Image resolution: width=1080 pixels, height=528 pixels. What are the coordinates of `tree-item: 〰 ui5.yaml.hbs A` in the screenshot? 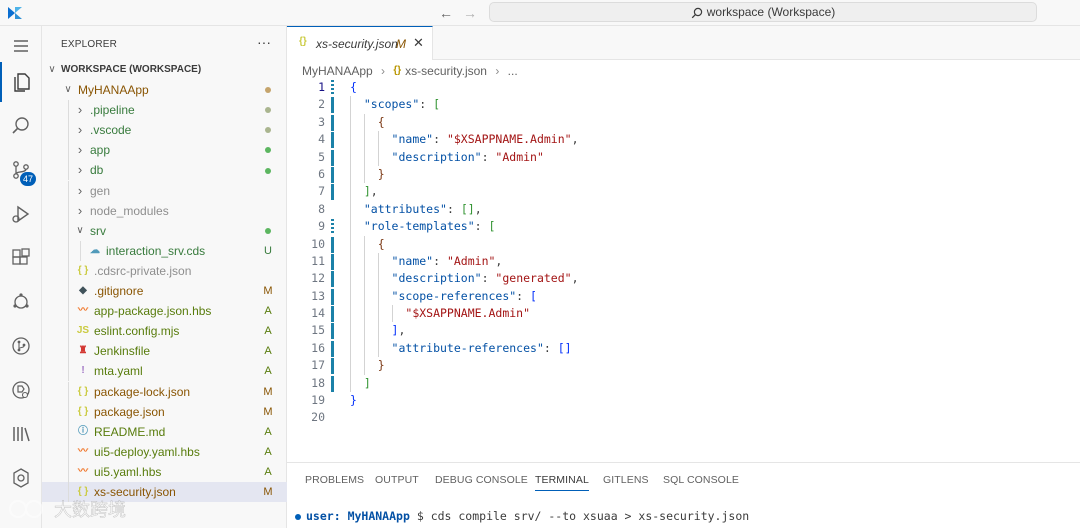 It's located at (164, 471).